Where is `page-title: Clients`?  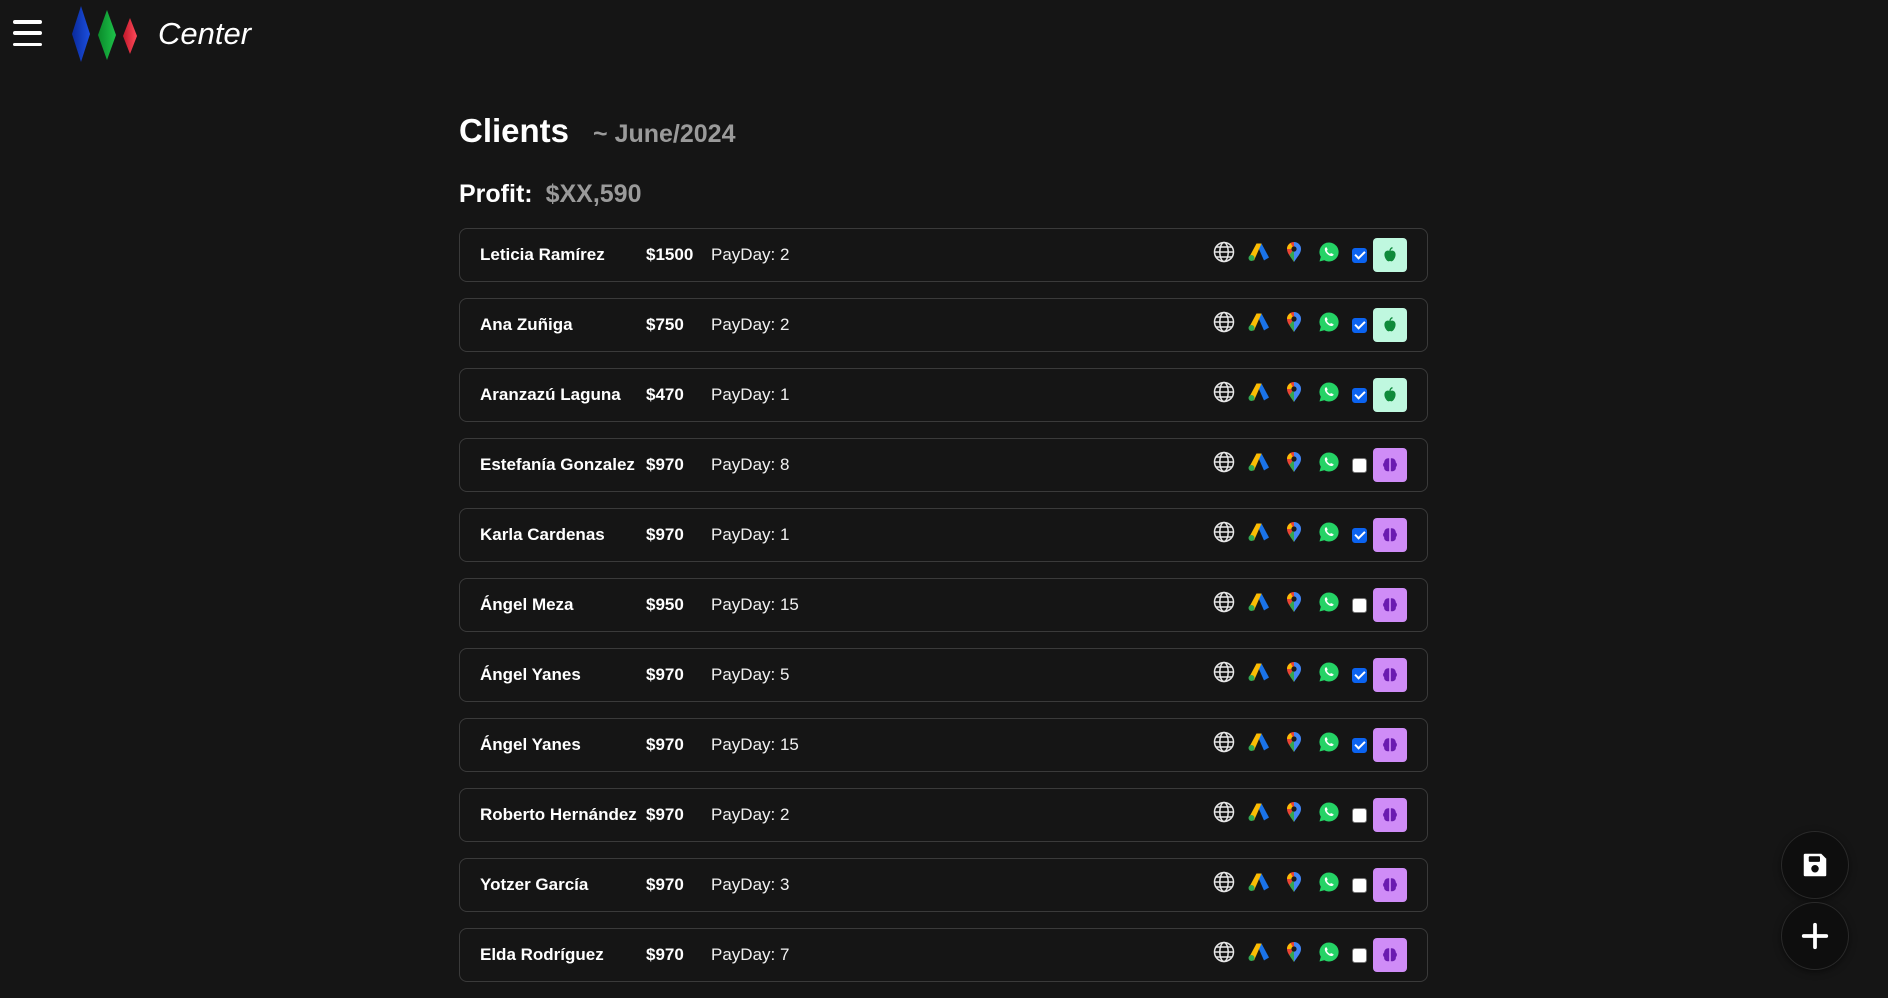 page-title: Clients is located at coordinates (514, 130).